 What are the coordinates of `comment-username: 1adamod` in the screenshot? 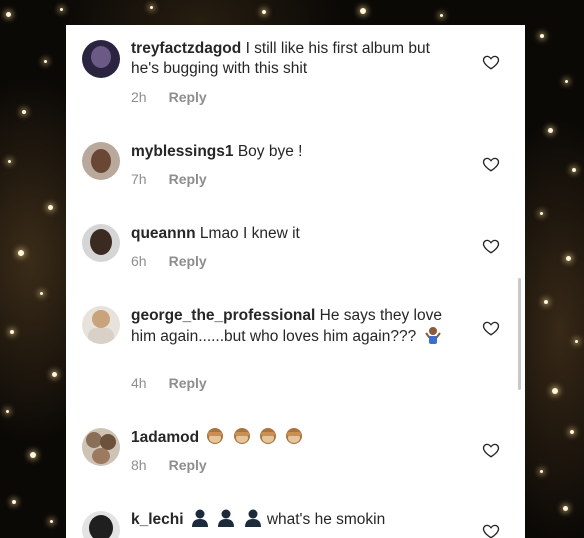 It's located at (165, 437).